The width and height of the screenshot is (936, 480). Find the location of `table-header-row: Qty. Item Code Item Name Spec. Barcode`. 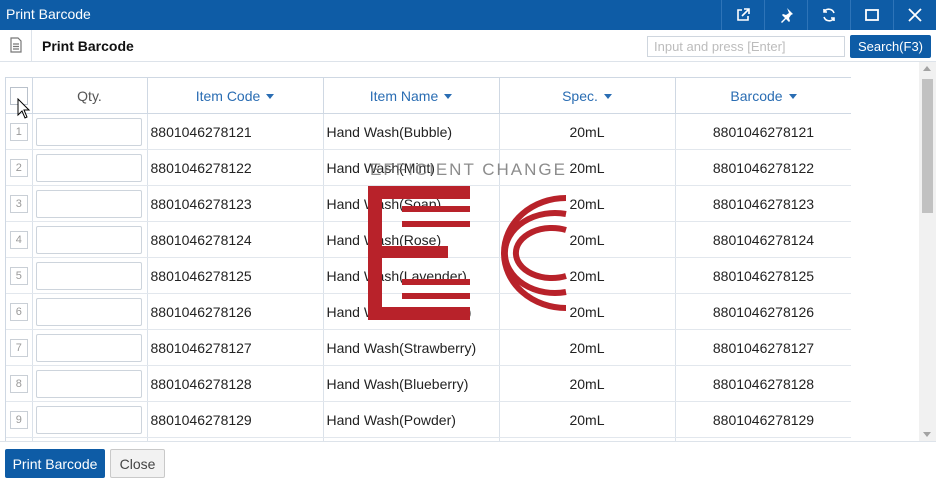

table-header-row: Qty. Item Code Item Name Spec. Barcode is located at coordinates (428, 95).